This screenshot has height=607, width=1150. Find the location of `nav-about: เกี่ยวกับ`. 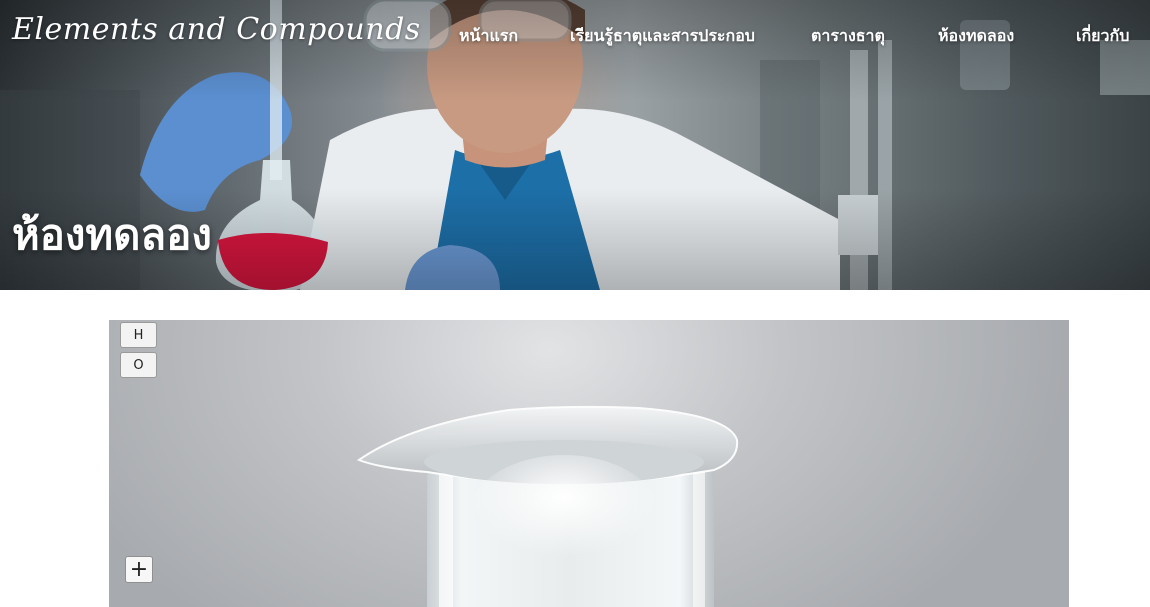

nav-about: เกี่ยวกับ is located at coordinates (1102, 36).